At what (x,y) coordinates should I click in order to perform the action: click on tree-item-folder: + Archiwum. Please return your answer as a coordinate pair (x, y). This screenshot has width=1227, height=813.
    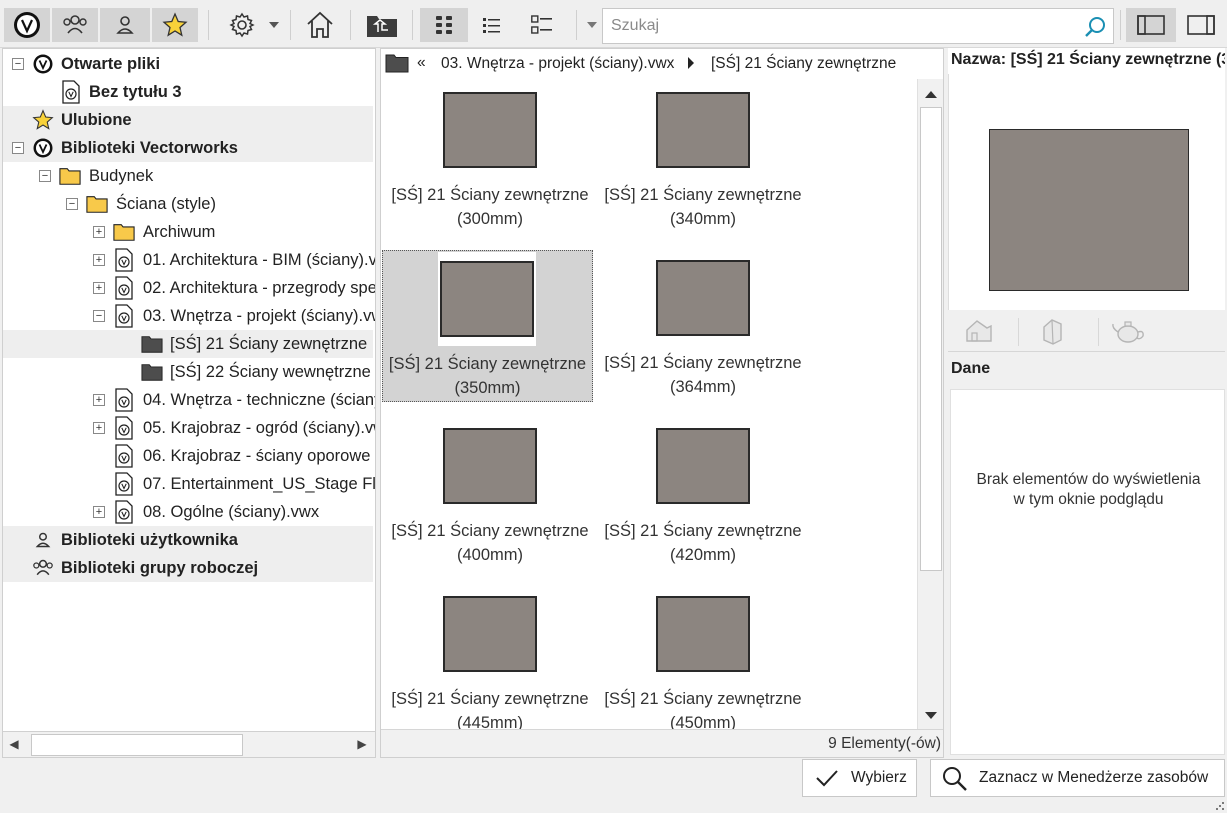
    Looking at the image, I should click on (189, 232).